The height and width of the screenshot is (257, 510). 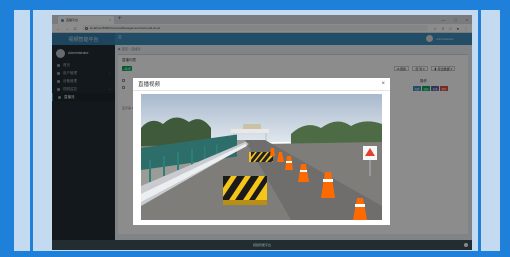 I want to click on app-footer: 视频智能平台, so click(x=262, y=245).